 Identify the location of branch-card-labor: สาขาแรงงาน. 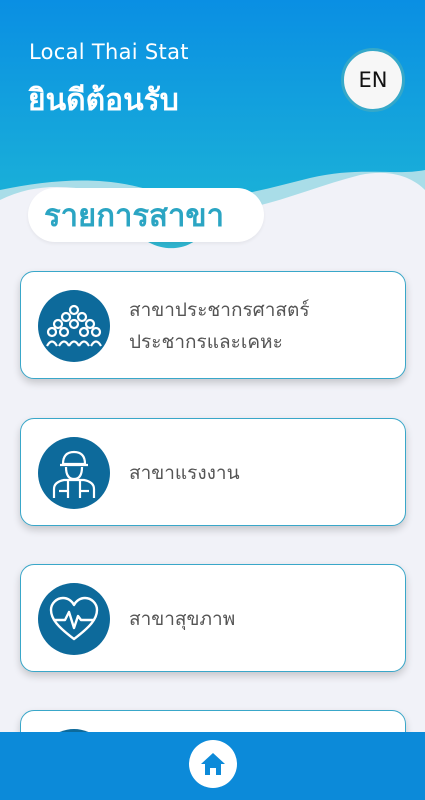
(213, 472).